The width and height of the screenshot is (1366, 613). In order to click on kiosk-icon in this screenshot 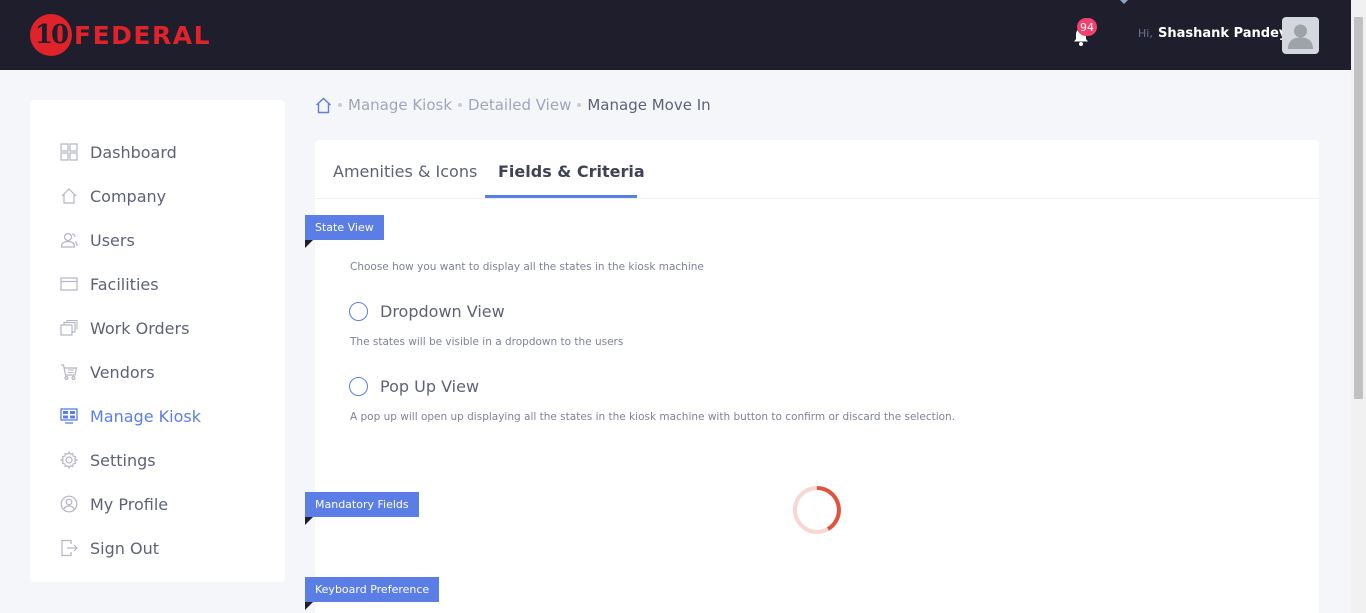, I will do `click(69, 416)`.